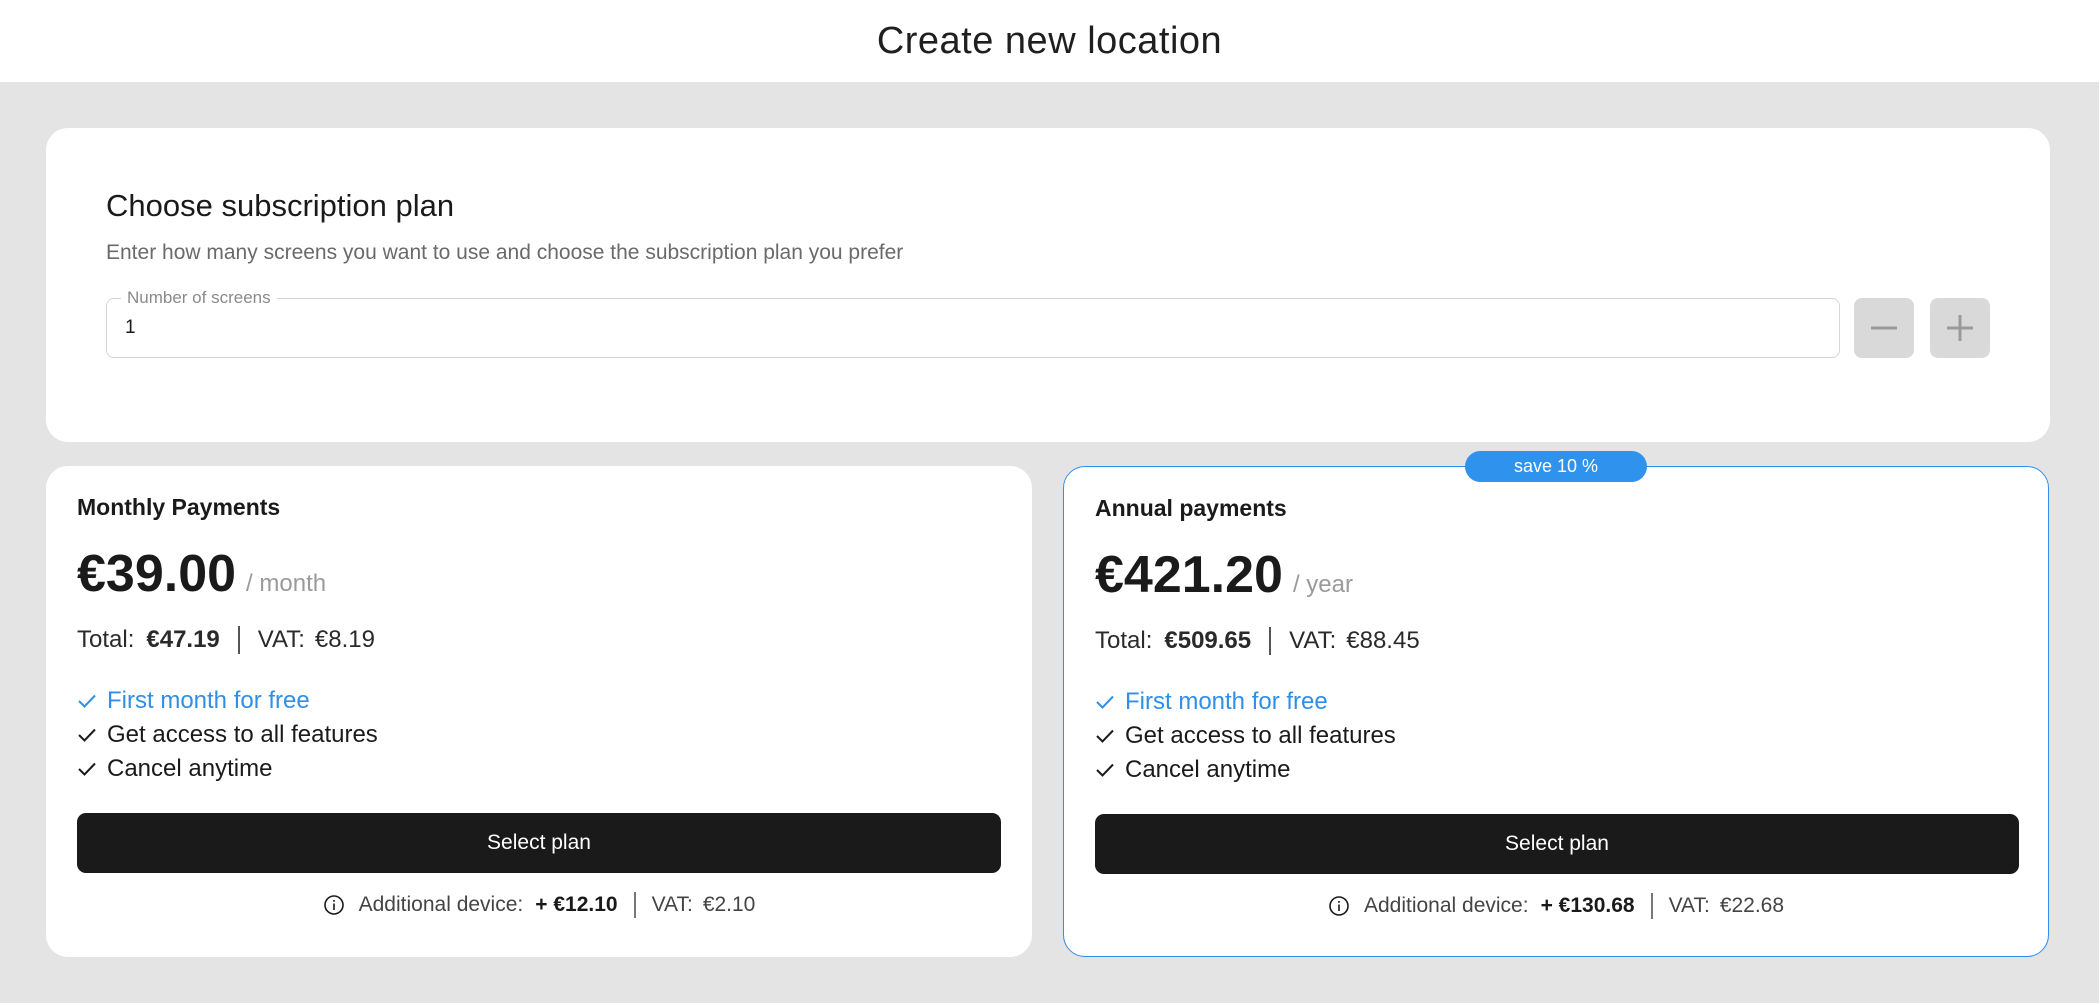  Describe the element at coordinates (1257, 641) in the screenshot. I see `total-line: Total: €509.65 VAT: €88.45` at that location.